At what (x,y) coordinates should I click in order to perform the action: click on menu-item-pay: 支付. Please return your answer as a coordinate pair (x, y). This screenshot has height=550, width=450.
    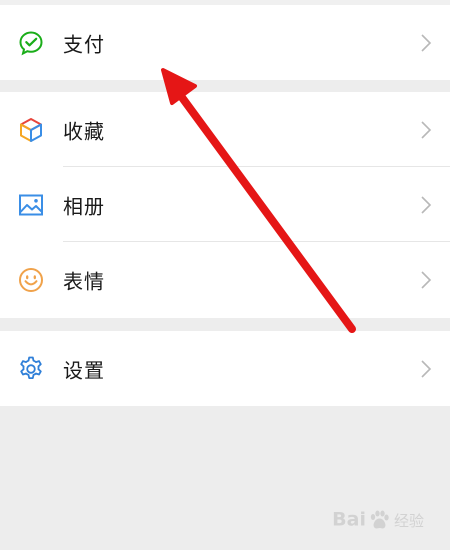
    Looking at the image, I should click on (225, 42).